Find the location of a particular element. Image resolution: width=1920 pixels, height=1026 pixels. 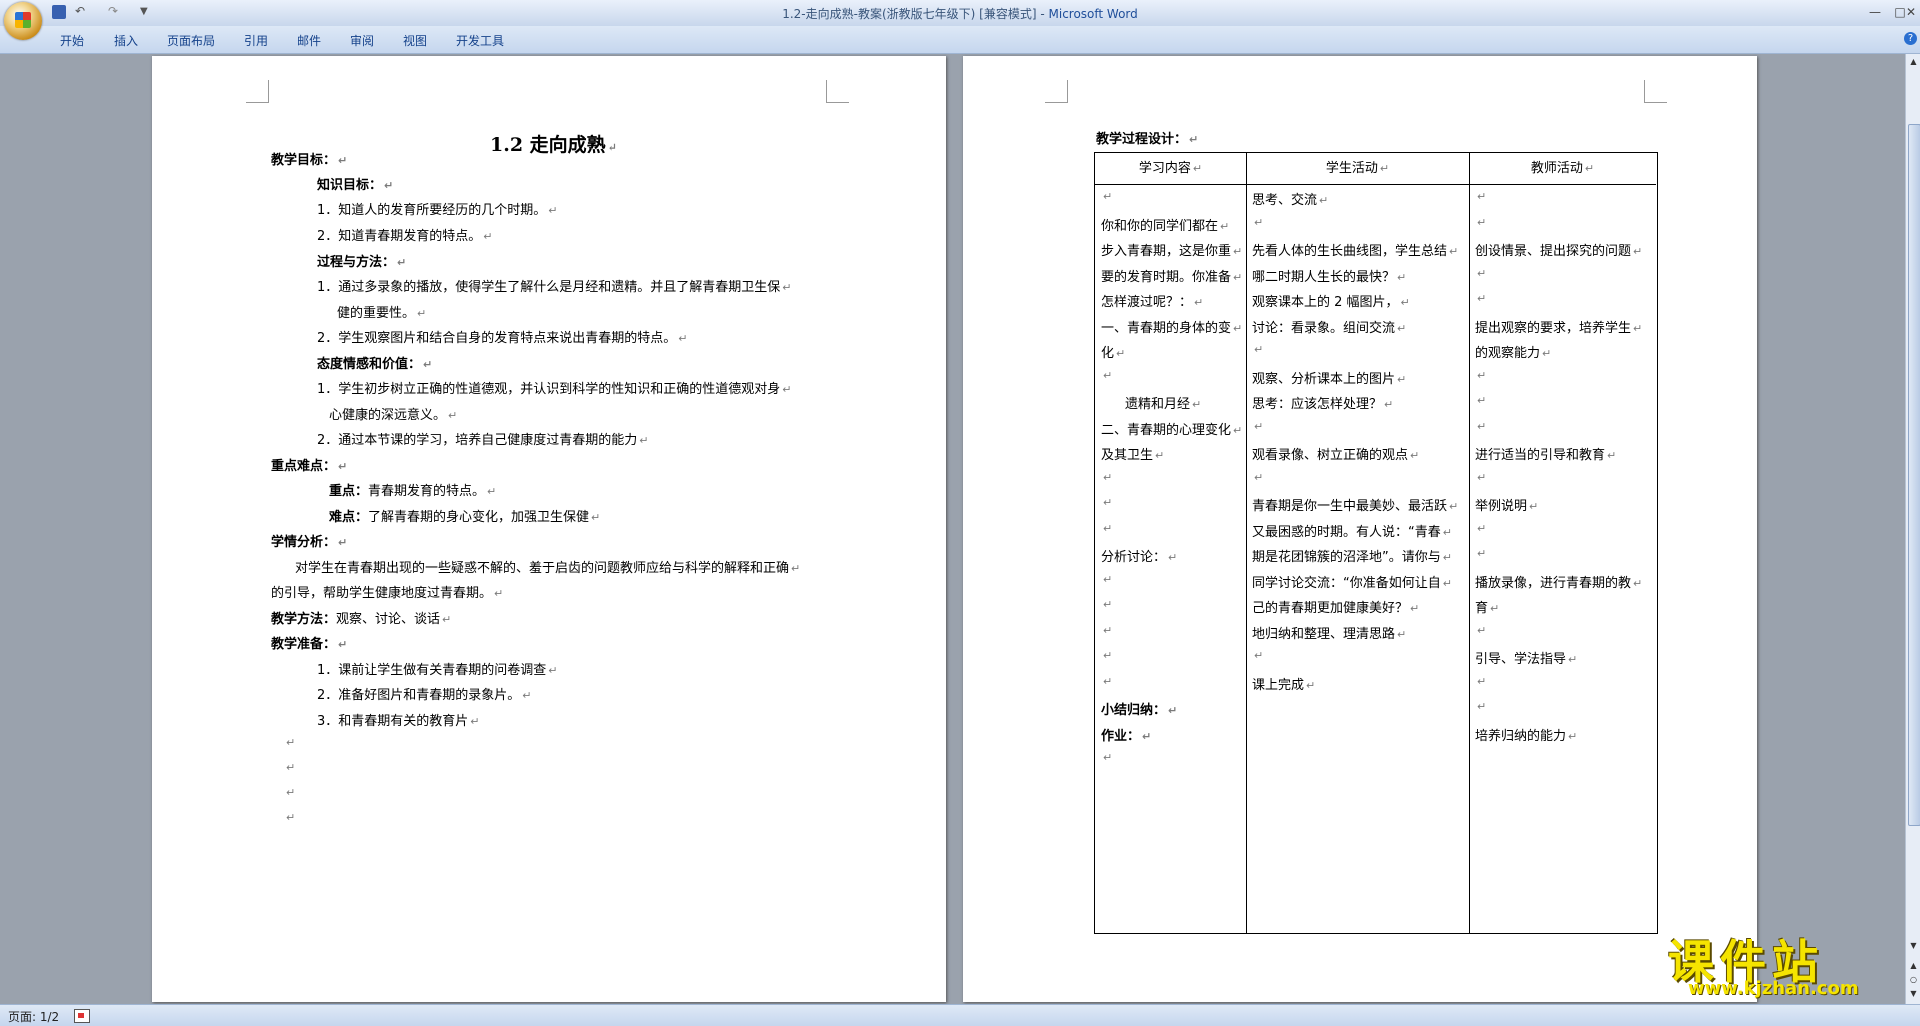

table-cell-line: 怎样渡过呢？： ↵ is located at coordinates (1152, 302).